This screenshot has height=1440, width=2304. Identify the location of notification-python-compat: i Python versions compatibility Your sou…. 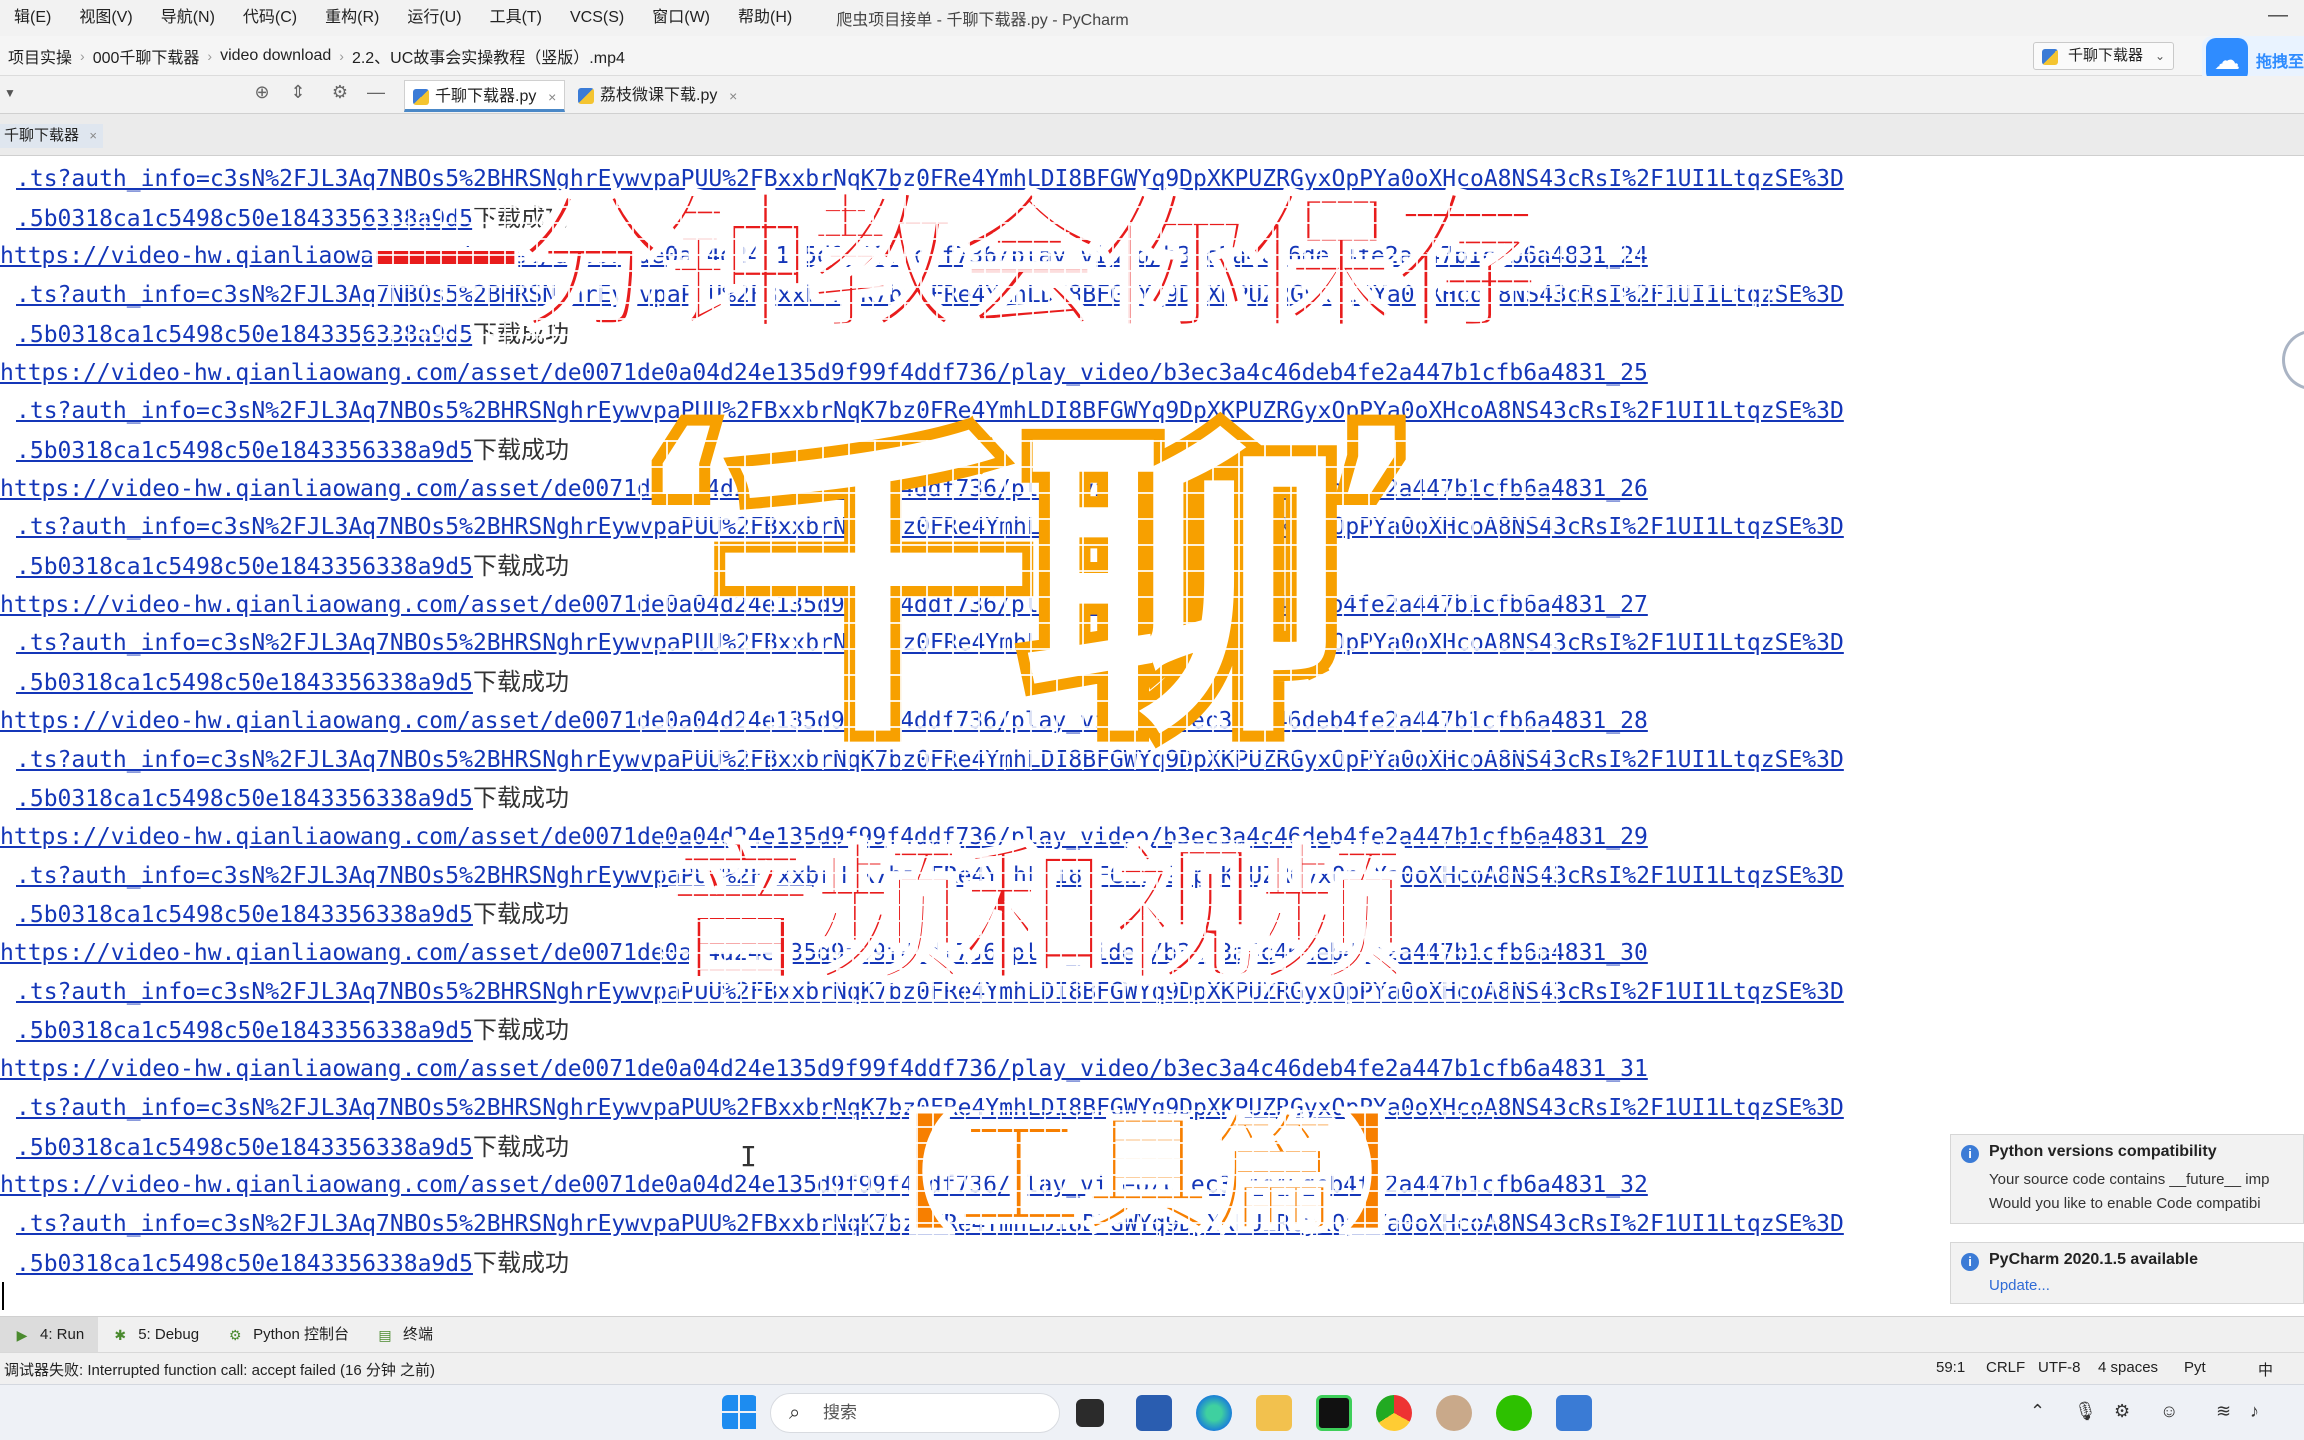
(2127, 1179).